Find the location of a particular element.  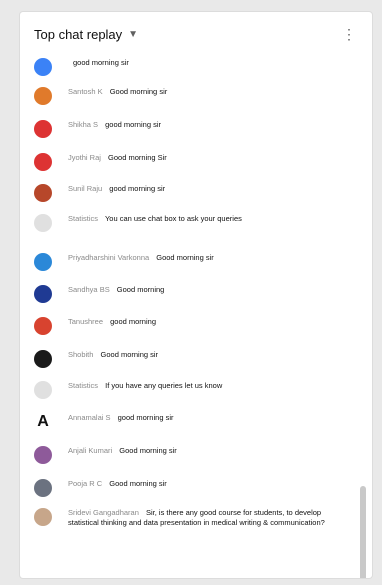

message-body: Sunil Raju good morning sir is located at coordinates (198, 189).